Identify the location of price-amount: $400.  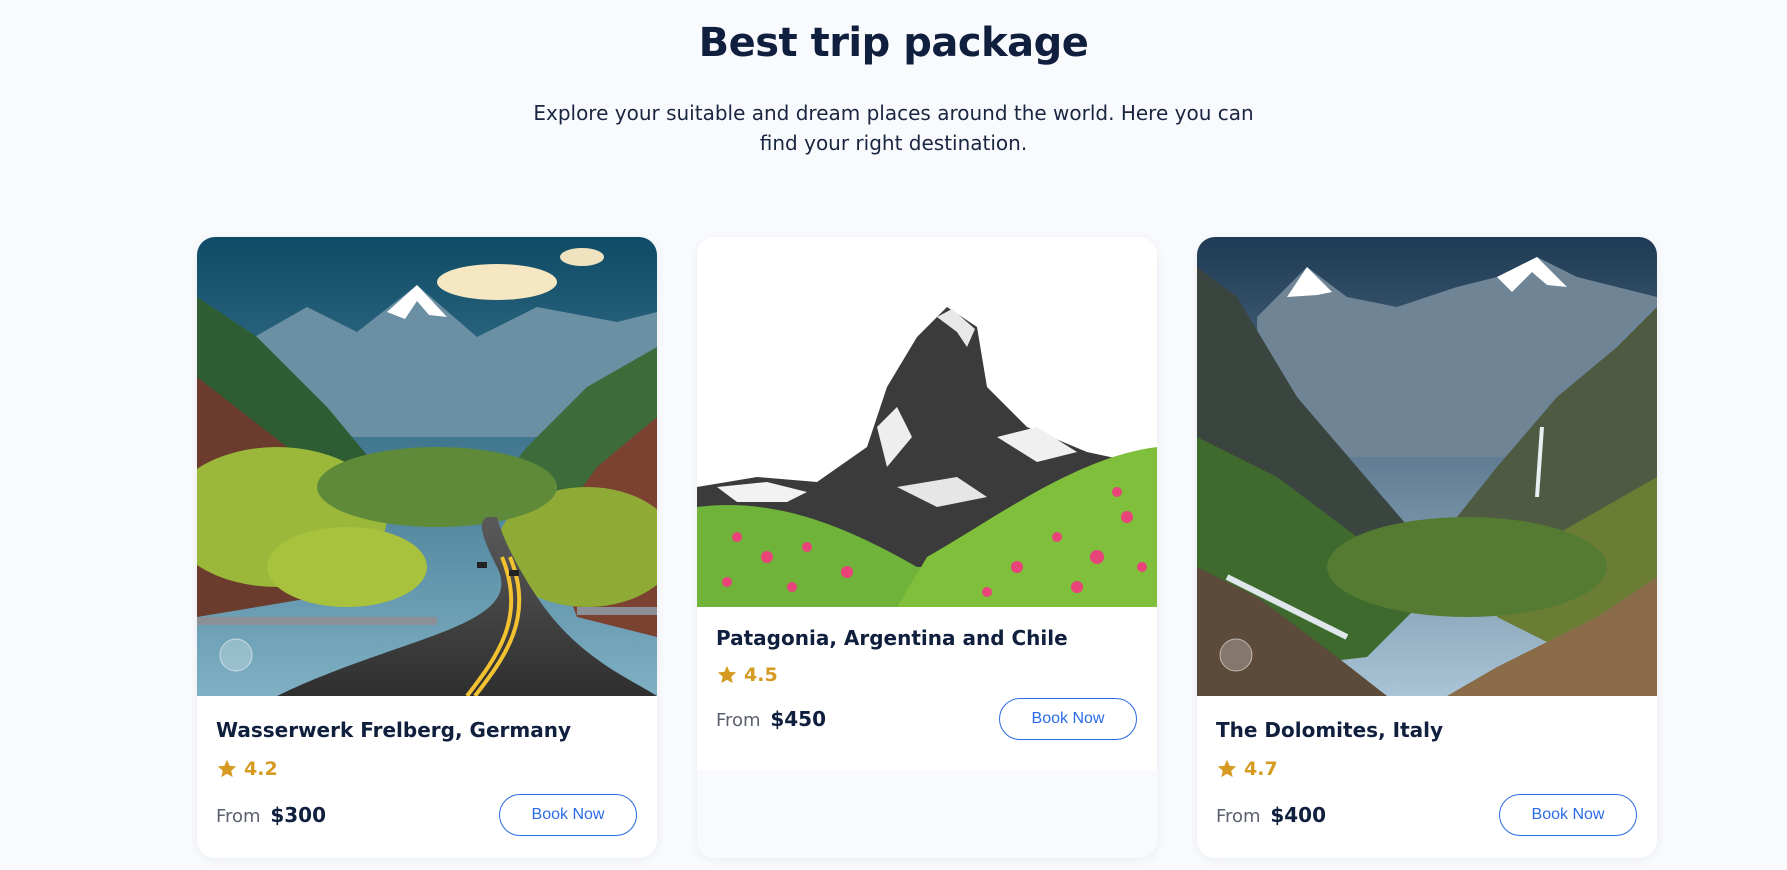
(1298, 815).